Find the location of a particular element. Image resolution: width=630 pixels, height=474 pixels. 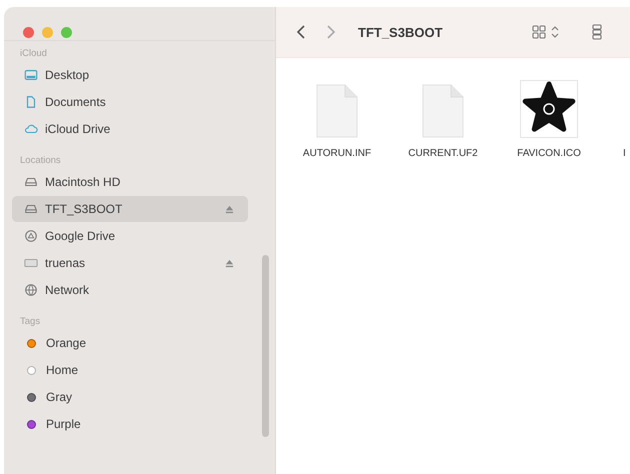

sidebar-item: Desktop is located at coordinates (130, 75).